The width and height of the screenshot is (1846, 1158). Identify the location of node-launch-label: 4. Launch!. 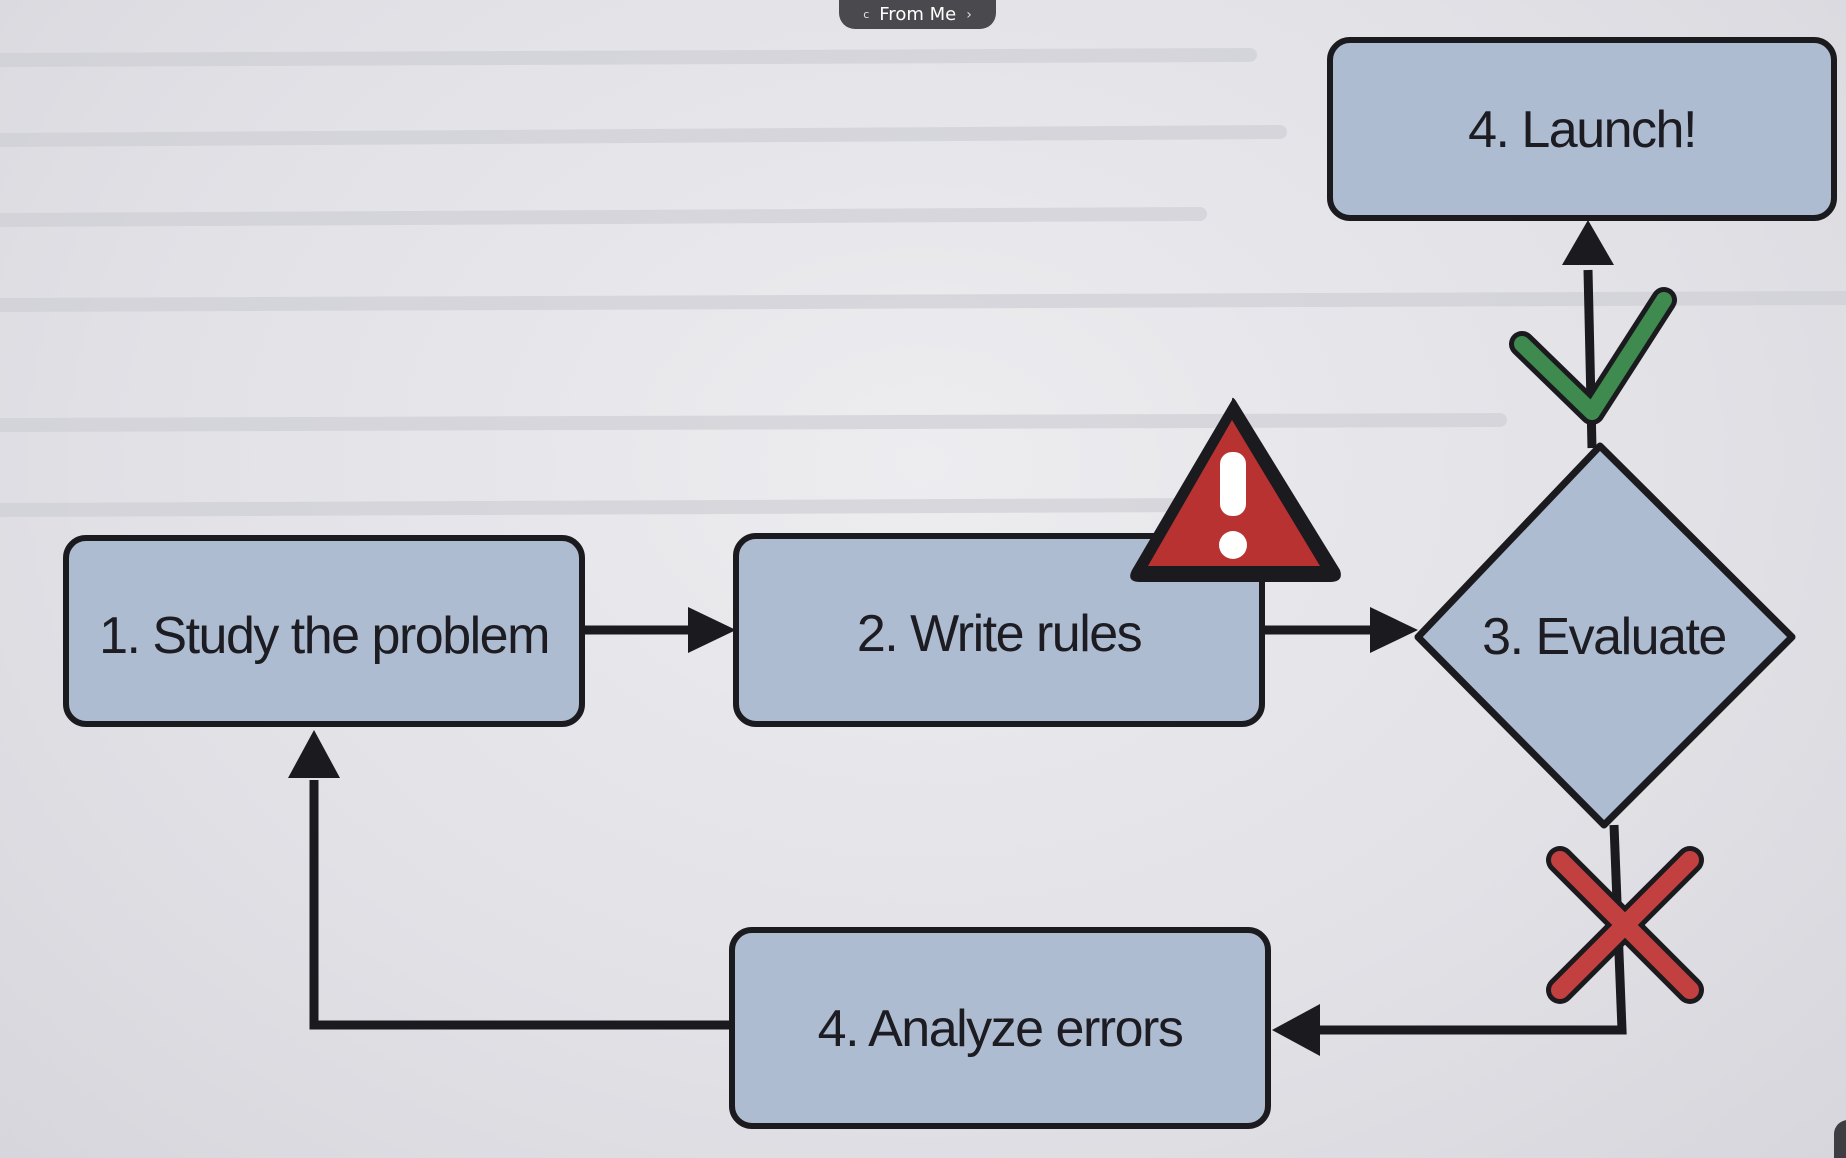
(1582, 130).